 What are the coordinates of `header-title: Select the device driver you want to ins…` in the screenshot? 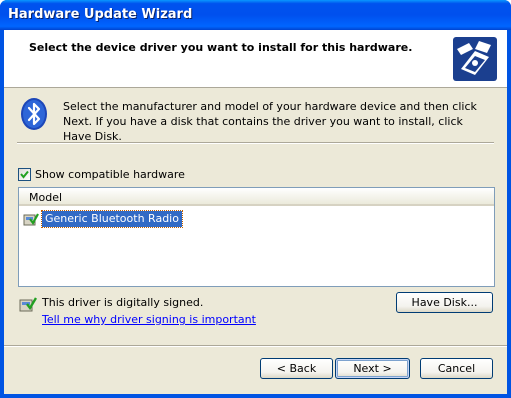 It's located at (221, 47).